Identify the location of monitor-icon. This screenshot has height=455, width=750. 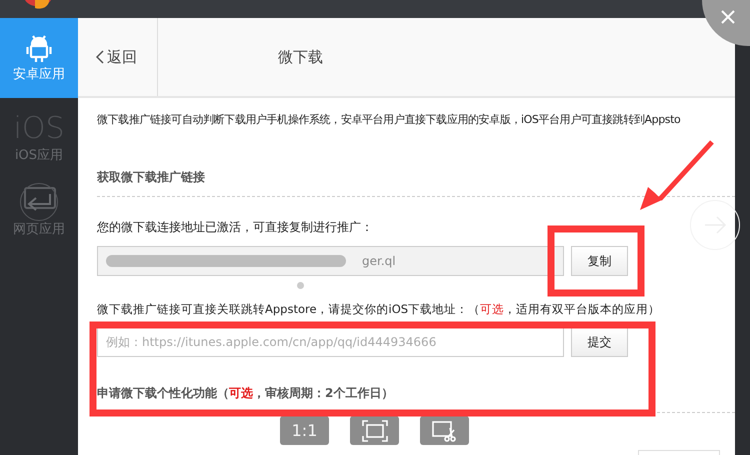
(39, 199).